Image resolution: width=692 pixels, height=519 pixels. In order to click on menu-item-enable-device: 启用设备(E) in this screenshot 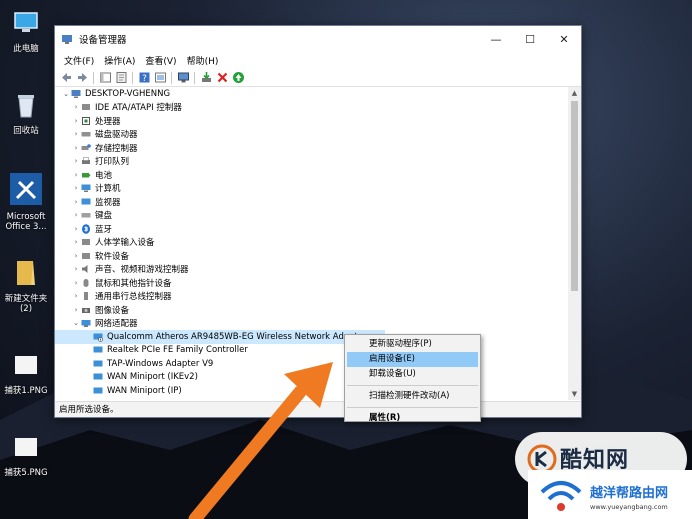, I will do `click(412, 359)`.